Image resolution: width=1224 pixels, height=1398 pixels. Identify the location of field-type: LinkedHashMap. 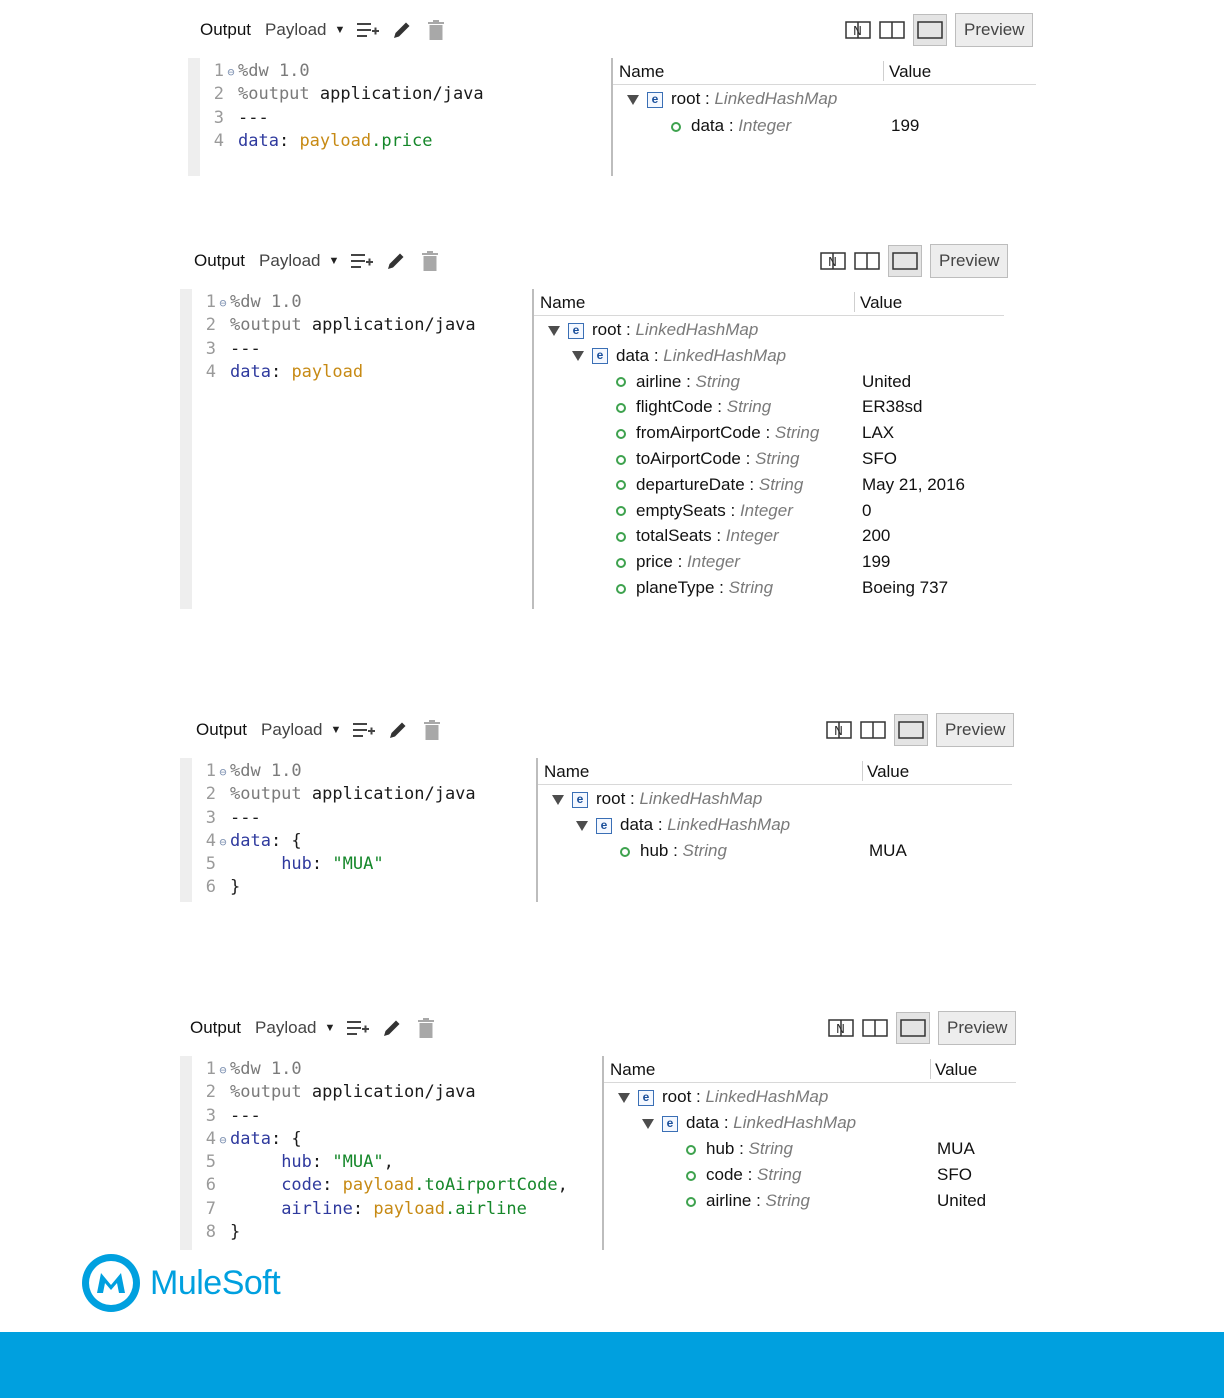
(767, 1096).